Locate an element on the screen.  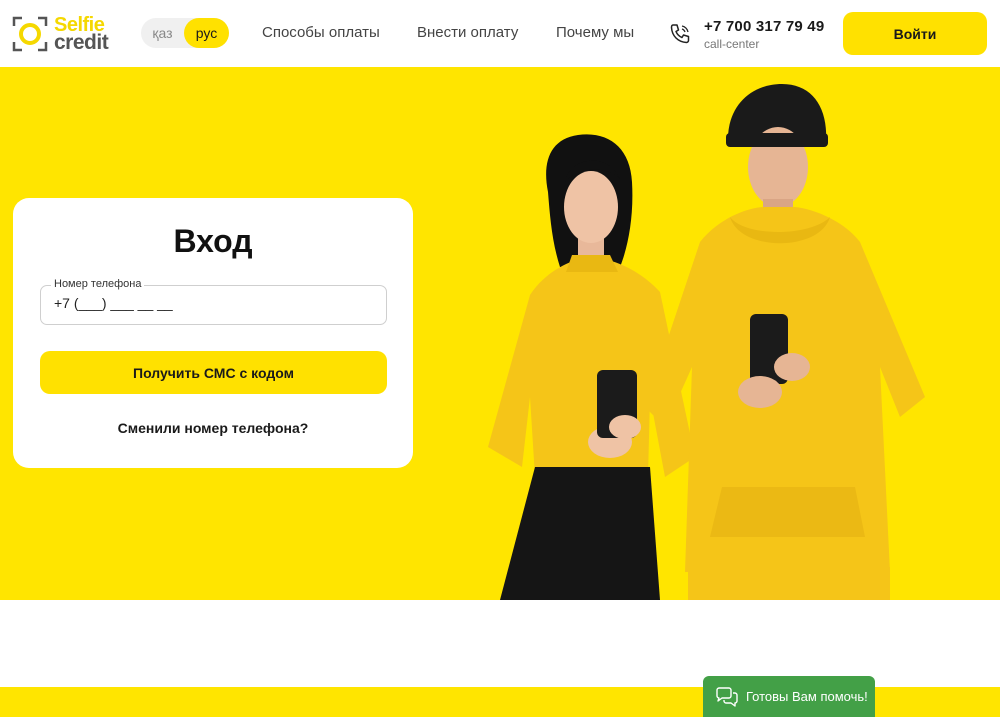
phone-number: +7 700 317 79 49 is located at coordinates (764, 26).